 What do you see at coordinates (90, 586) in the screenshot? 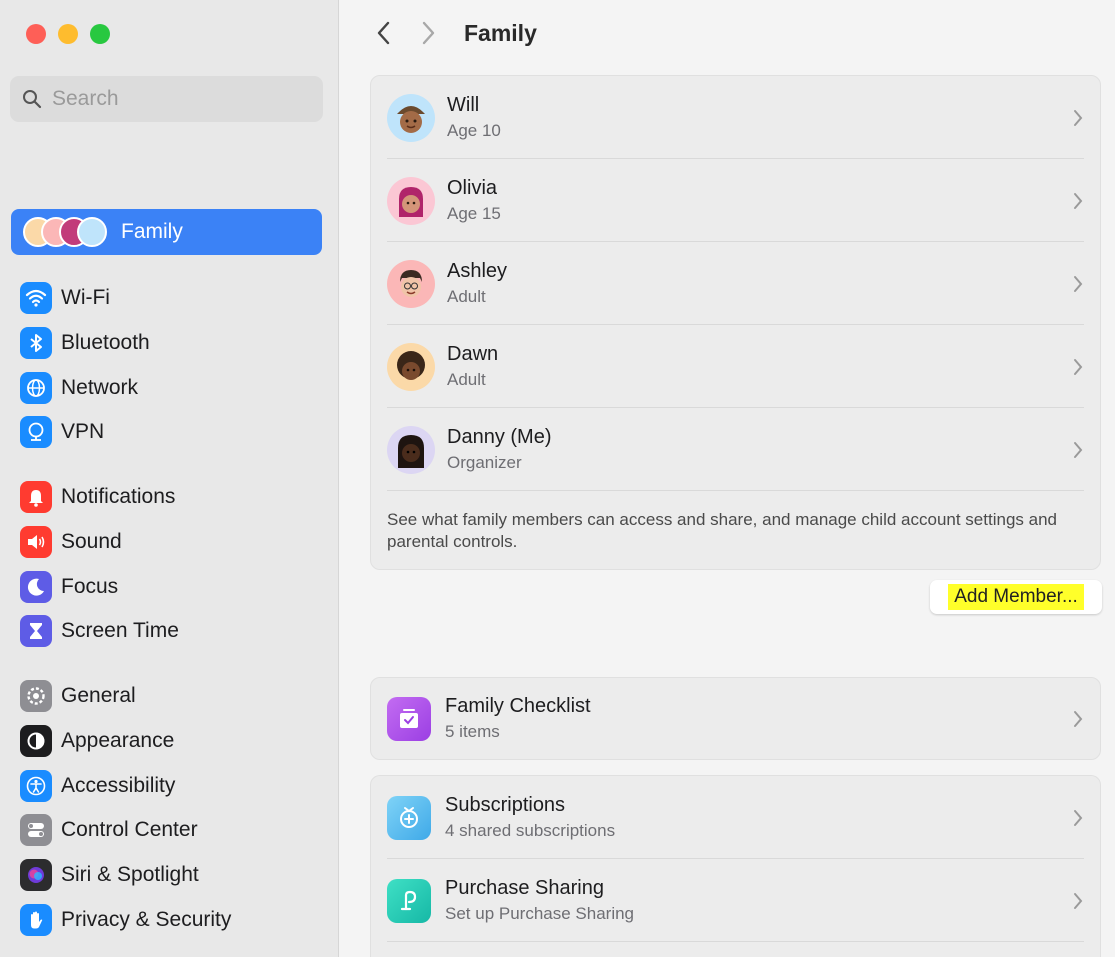
I see `sidebar-item-label: Focus` at bounding box center [90, 586].